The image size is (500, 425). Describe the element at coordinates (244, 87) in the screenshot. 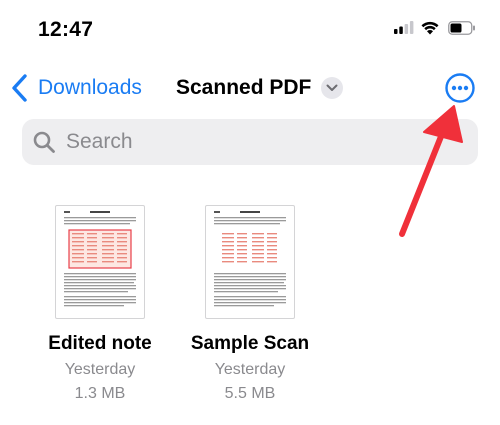

I see `folder-title: Scanned PDF` at that location.